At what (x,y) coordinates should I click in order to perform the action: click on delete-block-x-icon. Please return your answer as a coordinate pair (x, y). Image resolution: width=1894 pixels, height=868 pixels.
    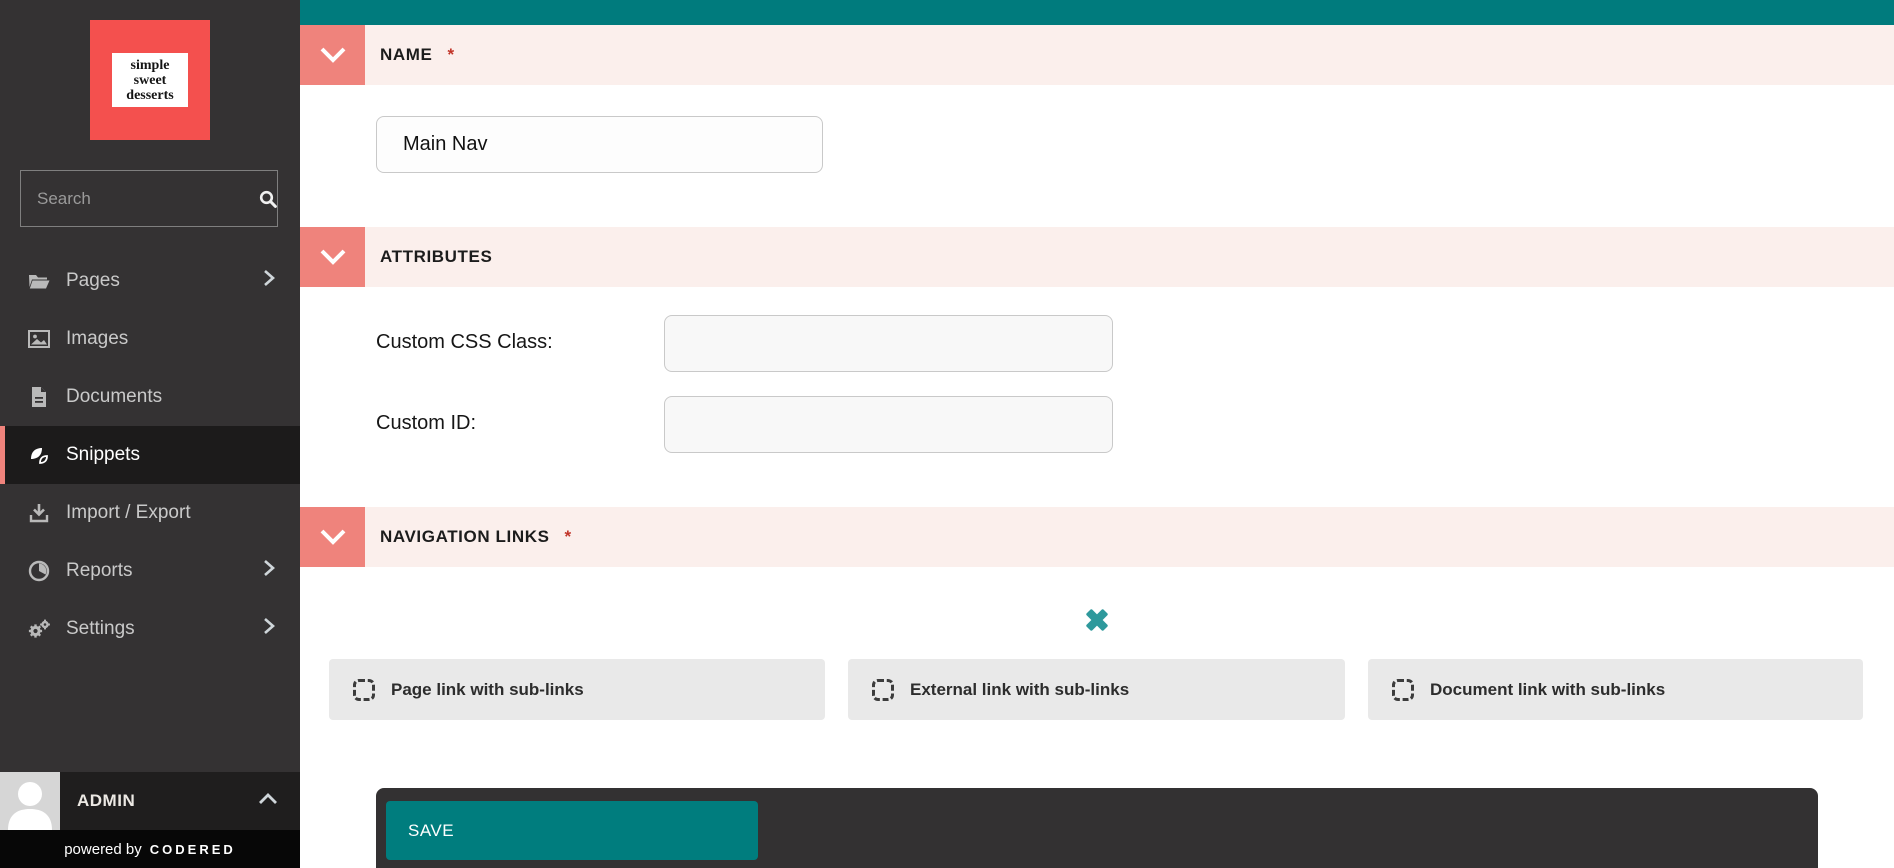
    Looking at the image, I should click on (1097, 620).